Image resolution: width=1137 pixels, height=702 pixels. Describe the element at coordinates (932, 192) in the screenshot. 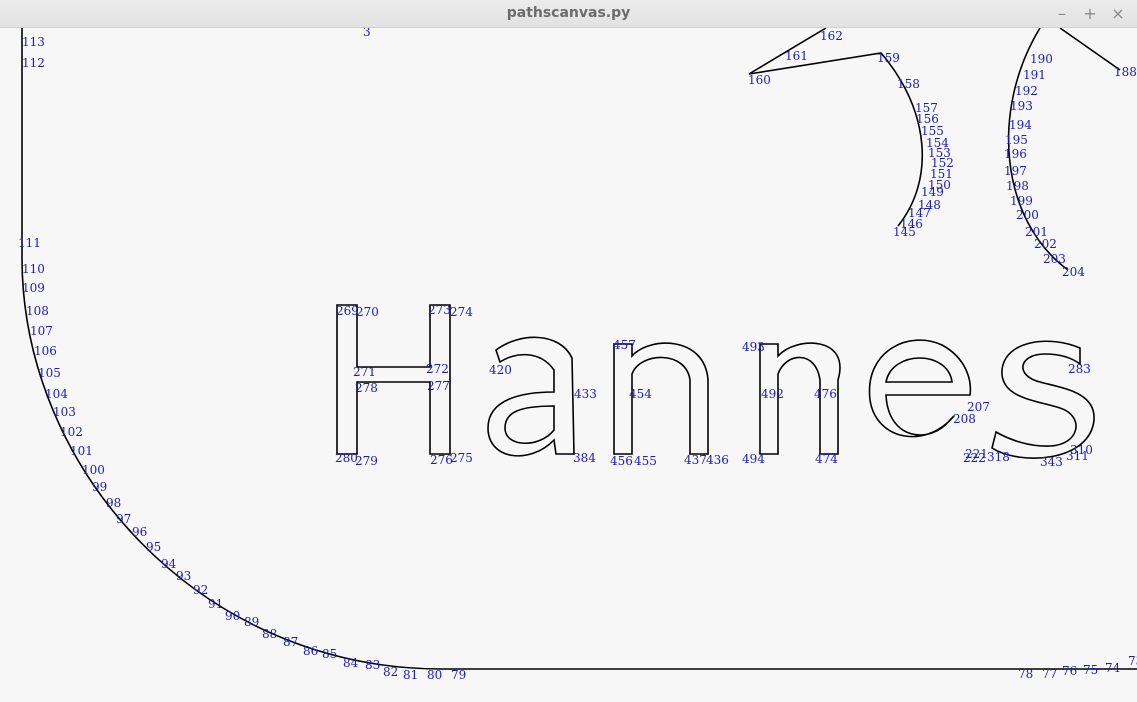

I see `point-label: 149` at that location.